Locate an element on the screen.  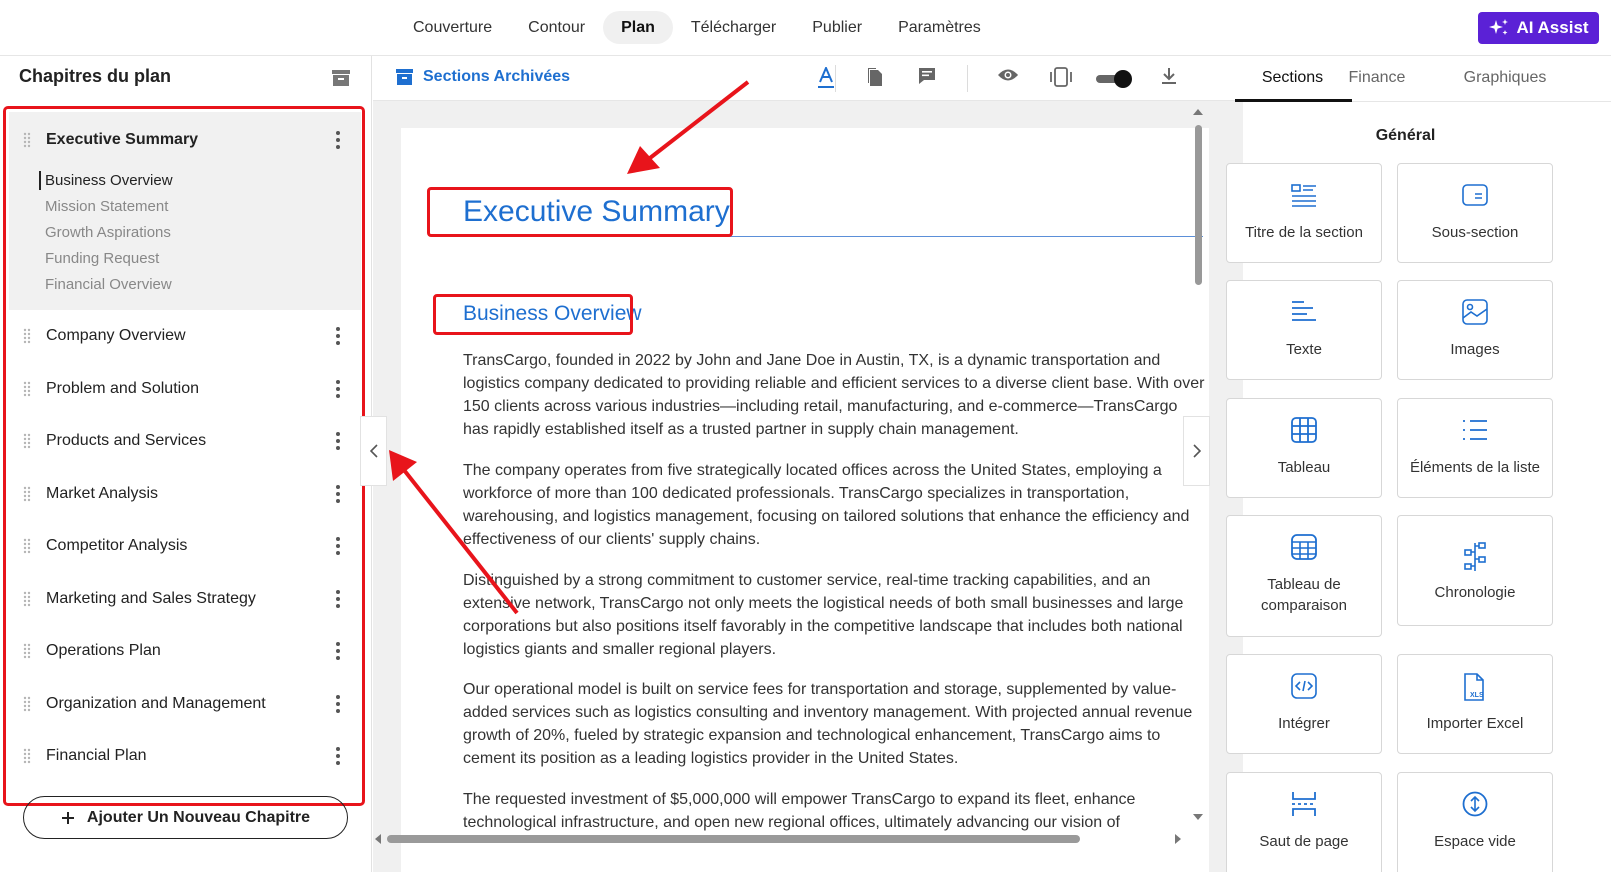
subsection-item: Financial Overview is located at coordinates (108, 284).